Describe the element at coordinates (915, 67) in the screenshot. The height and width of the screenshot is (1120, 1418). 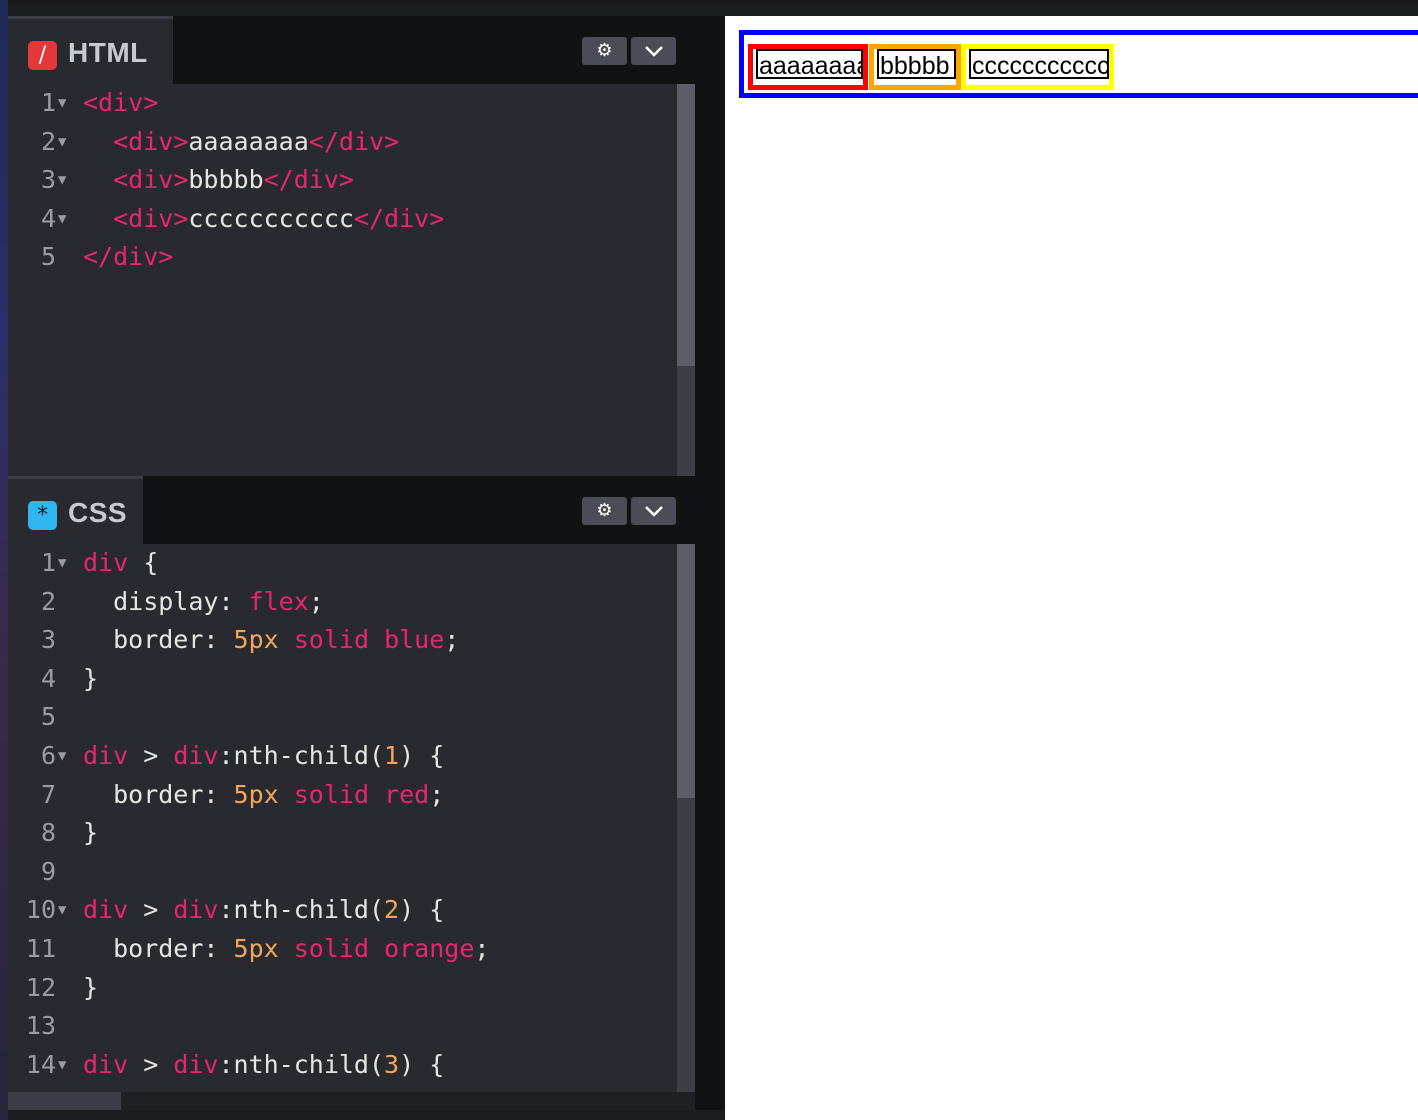
I see `preview-item-2: bbbbb` at that location.